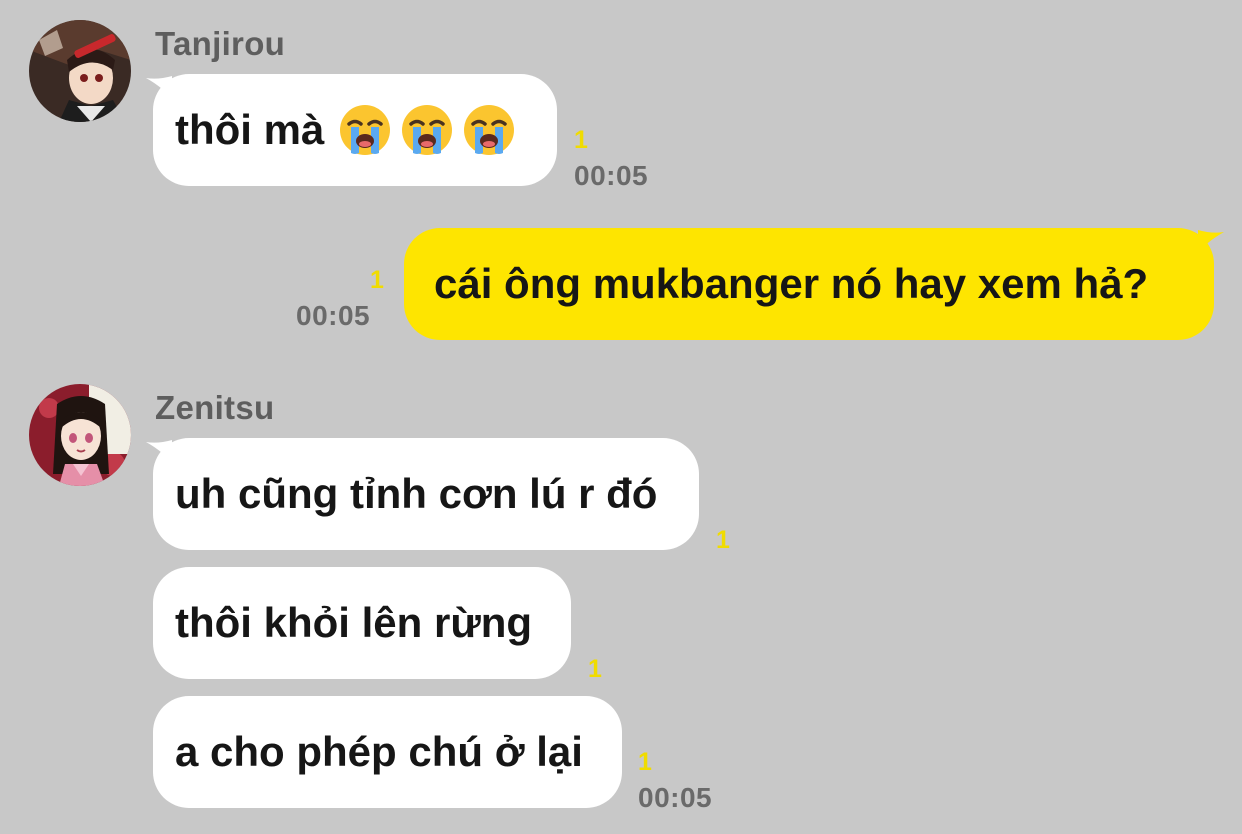 This screenshot has height=834, width=1242. What do you see at coordinates (215, 407) in the screenshot?
I see `sender-name: Zenitsu` at bounding box center [215, 407].